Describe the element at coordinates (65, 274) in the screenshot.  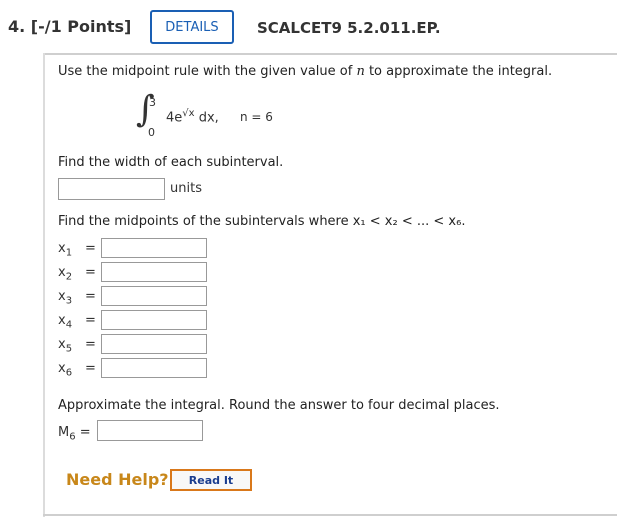
I see `x2-label: x2` at that location.